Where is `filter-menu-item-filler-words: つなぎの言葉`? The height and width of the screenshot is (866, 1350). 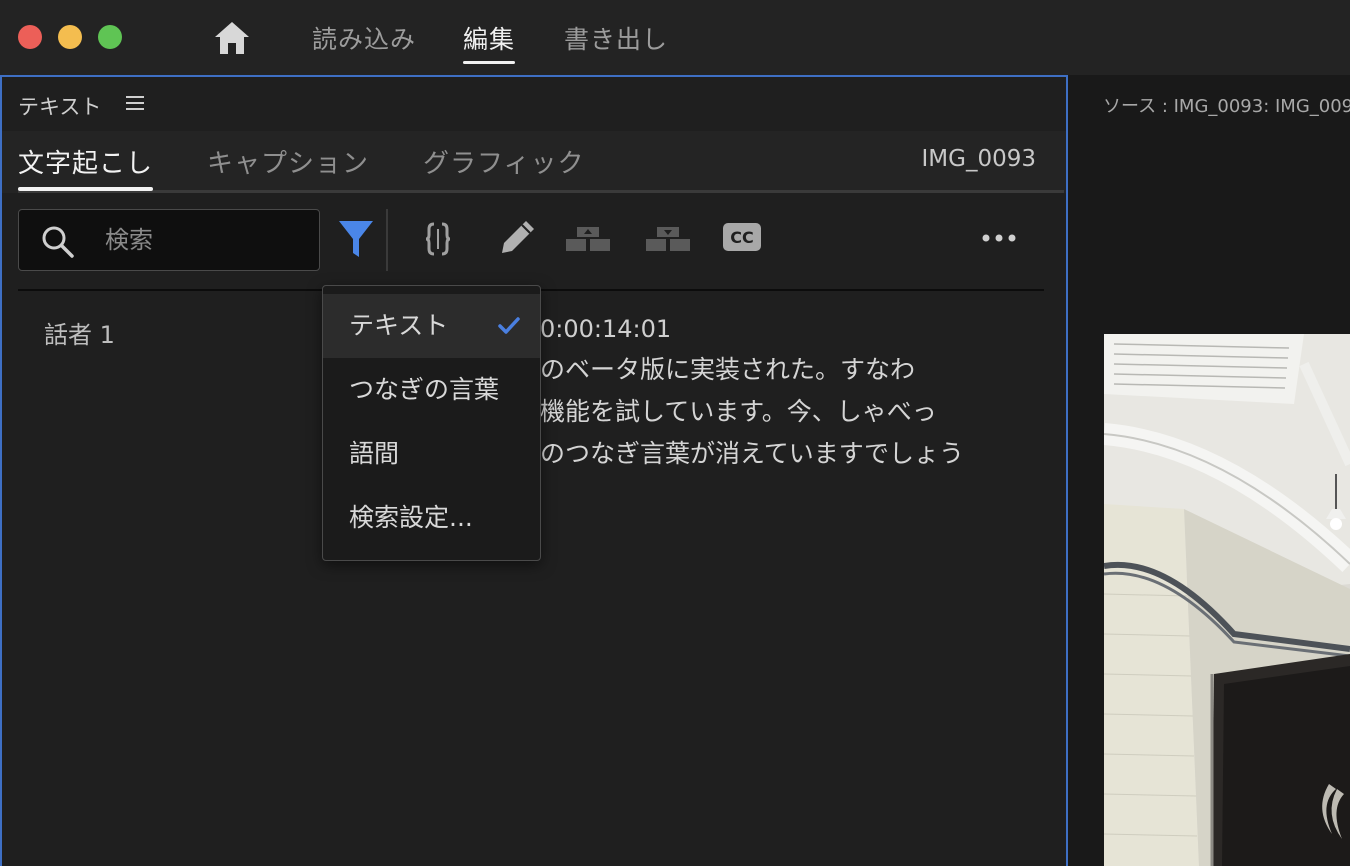 filter-menu-item-filler-words: つなぎの言葉 is located at coordinates (431, 390).